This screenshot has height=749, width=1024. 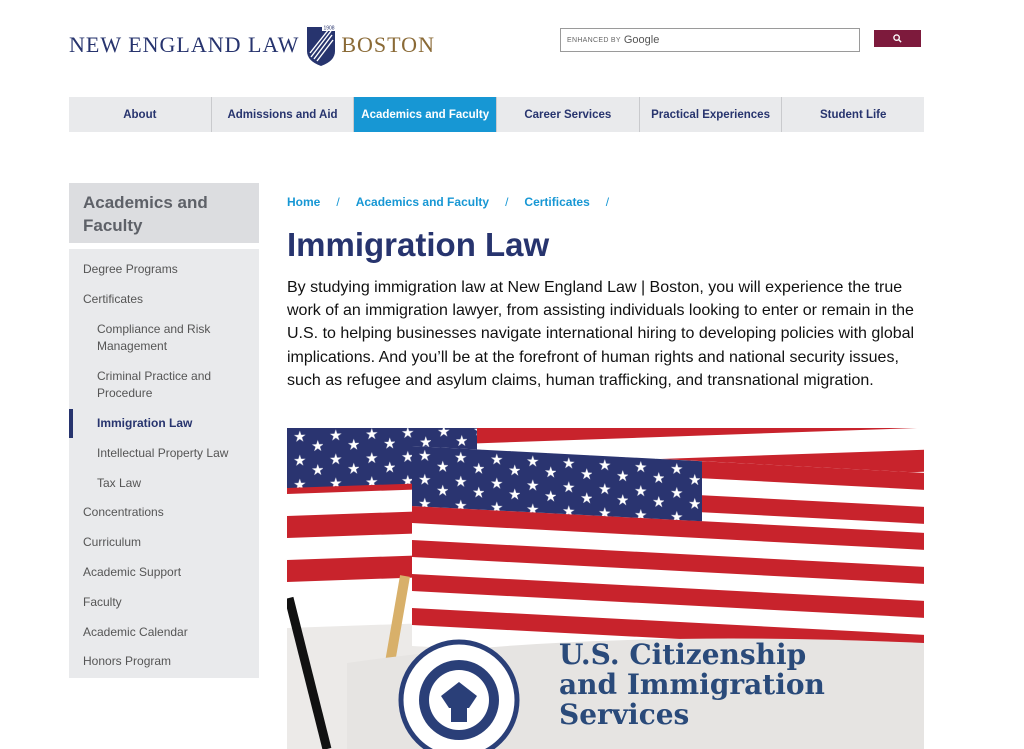 What do you see at coordinates (641, 40) in the screenshot?
I see `search-google-label: Google` at bounding box center [641, 40].